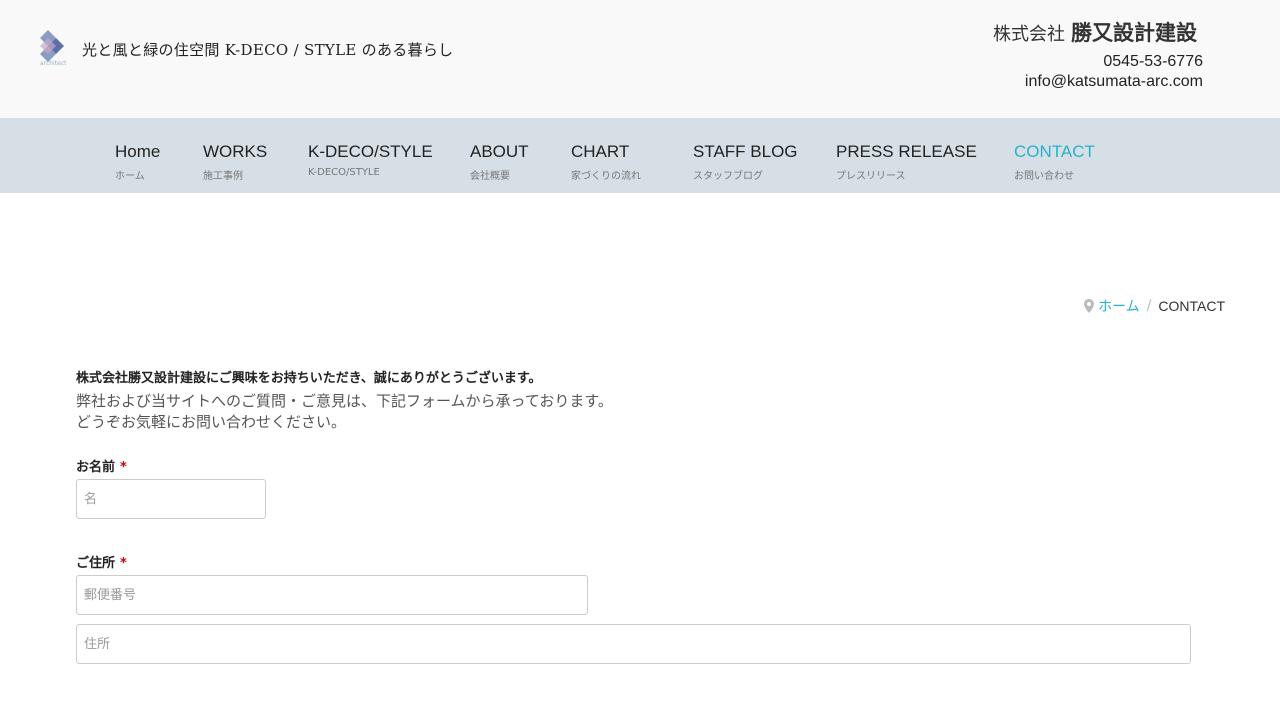 This screenshot has height=720, width=1280. What do you see at coordinates (1114, 82) in the screenshot?
I see `email-address: info@katsumata-arc.com` at bounding box center [1114, 82].